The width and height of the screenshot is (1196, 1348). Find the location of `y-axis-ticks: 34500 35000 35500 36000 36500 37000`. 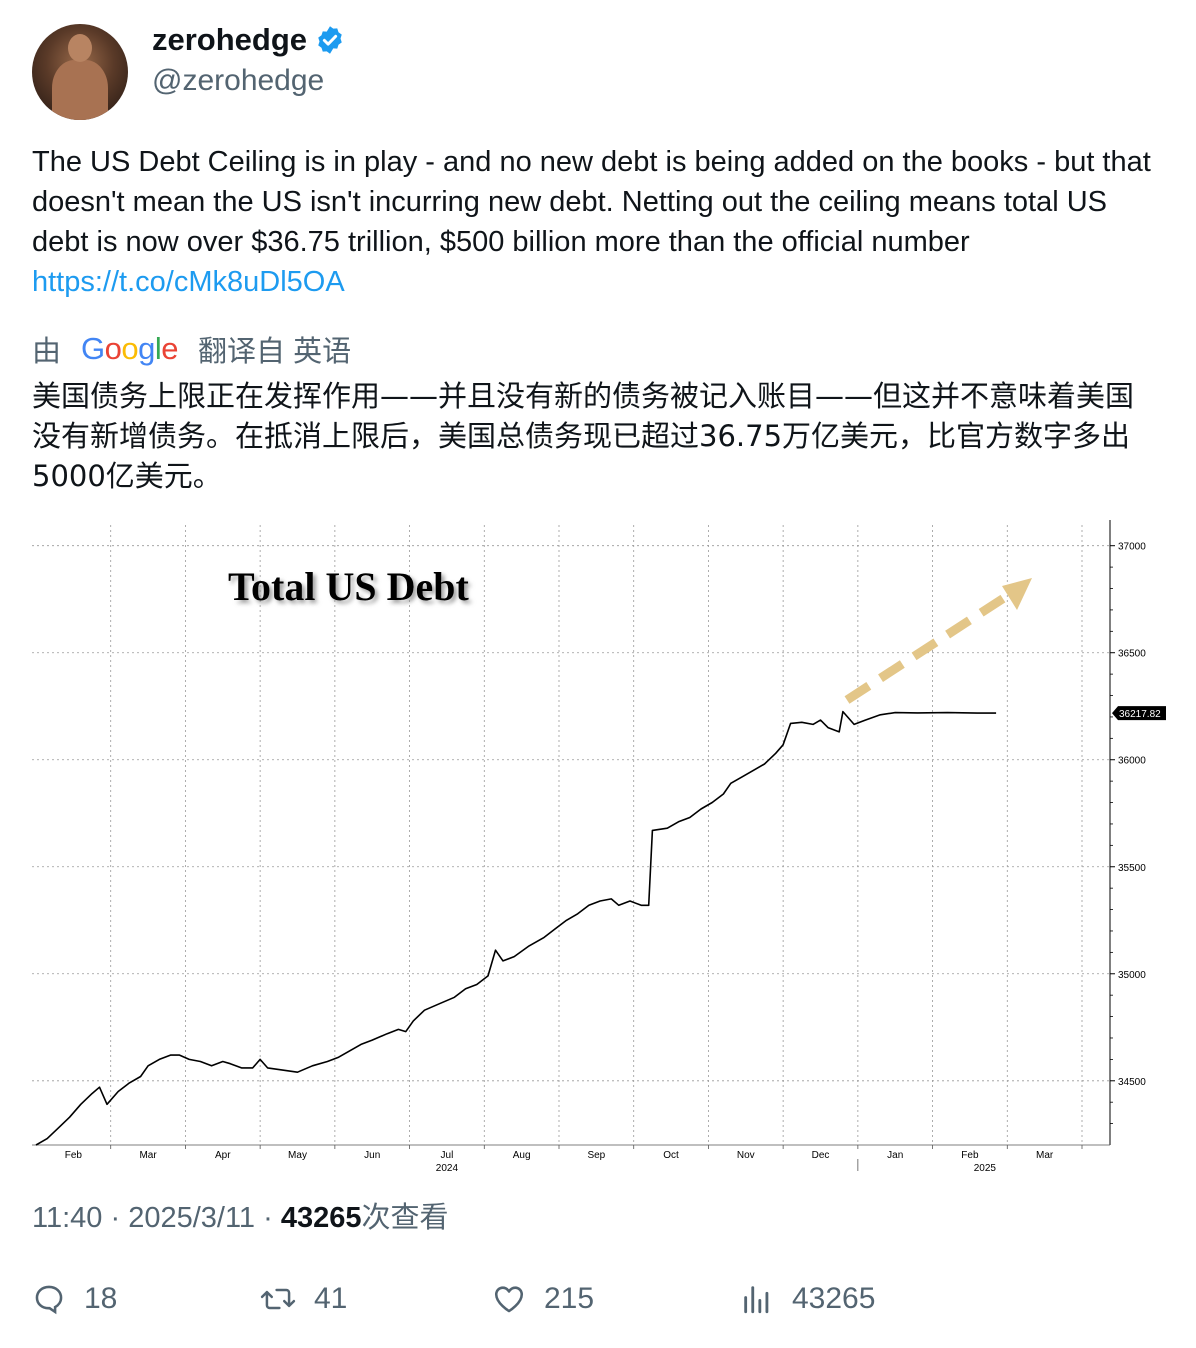

y-axis-ticks: 34500 35000 35500 36000 36500 37000 is located at coordinates (1128, 833).